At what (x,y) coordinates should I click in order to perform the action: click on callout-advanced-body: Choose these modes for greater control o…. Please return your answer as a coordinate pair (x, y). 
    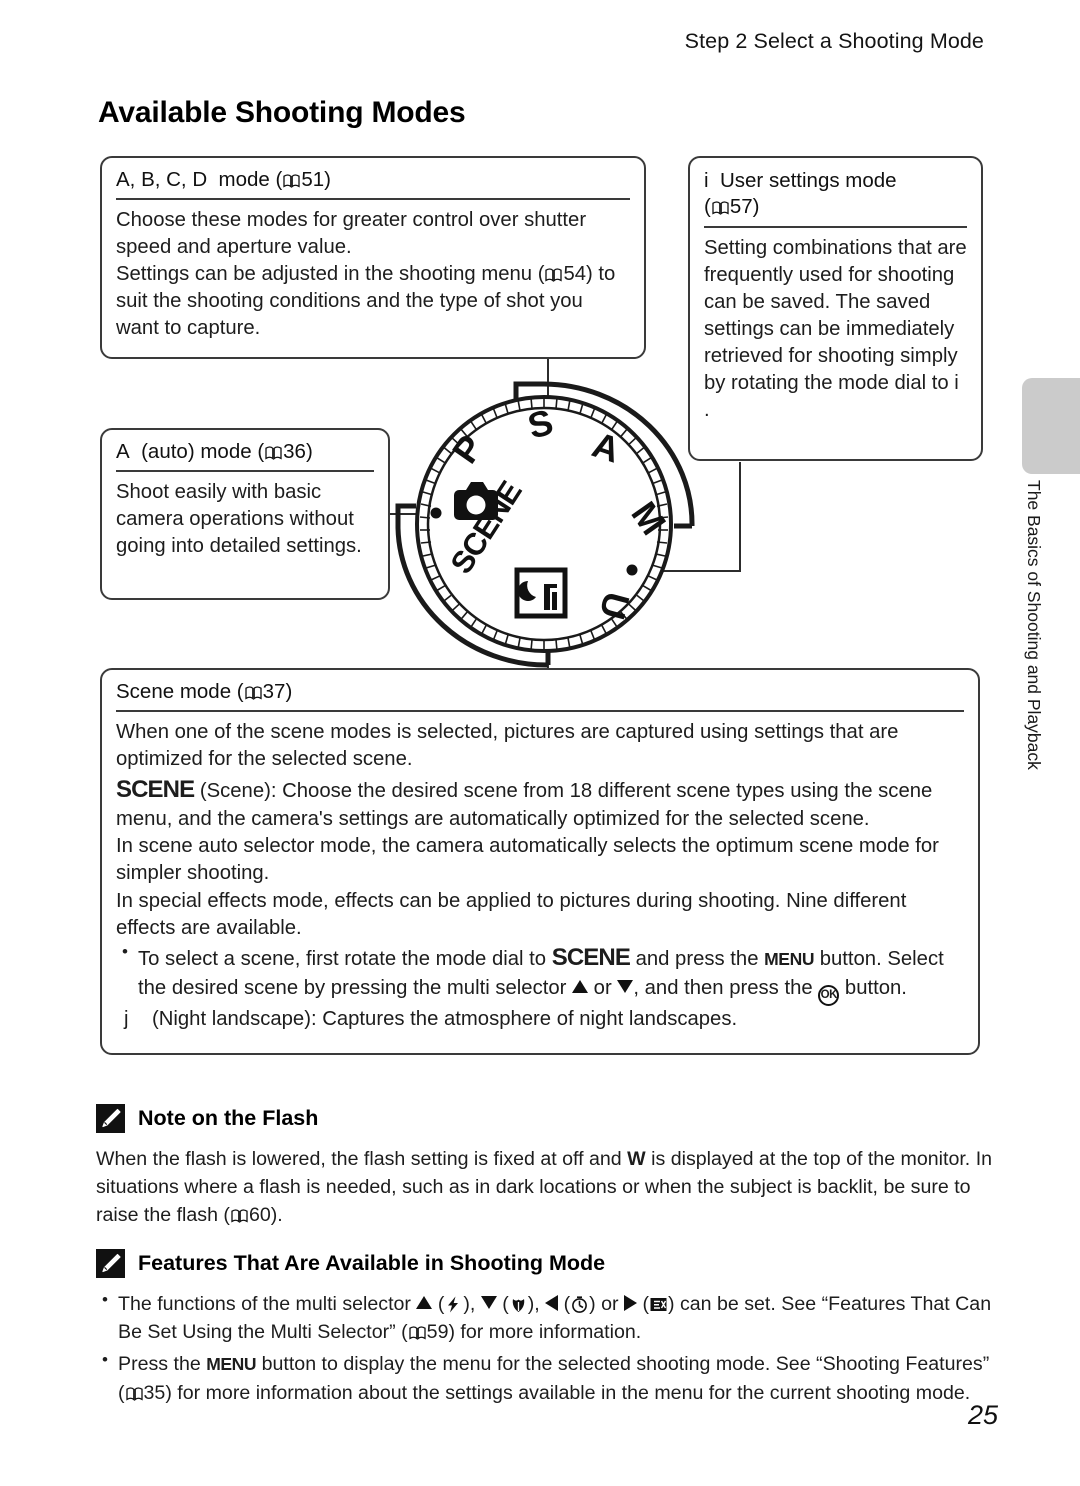
    Looking at the image, I should click on (373, 274).